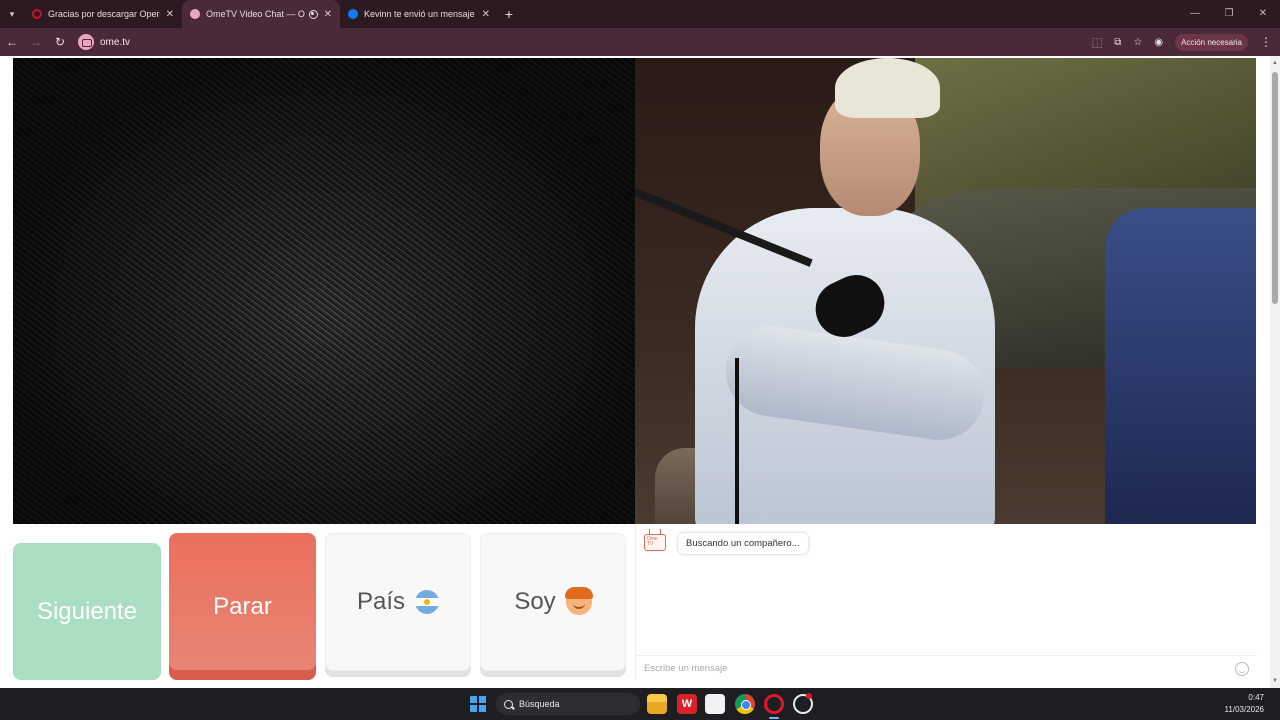 This screenshot has height=720, width=1280. What do you see at coordinates (1195, 14) in the screenshot?
I see `minimize-icon: —` at bounding box center [1195, 14].